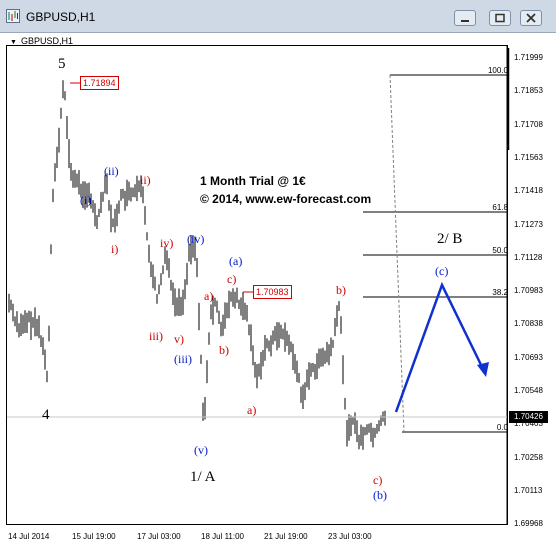 The height and width of the screenshot is (550, 556). What do you see at coordinates (502, 427) in the screenshot?
I see `fib-label-0: 0.0` at bounding box center [502, 427].